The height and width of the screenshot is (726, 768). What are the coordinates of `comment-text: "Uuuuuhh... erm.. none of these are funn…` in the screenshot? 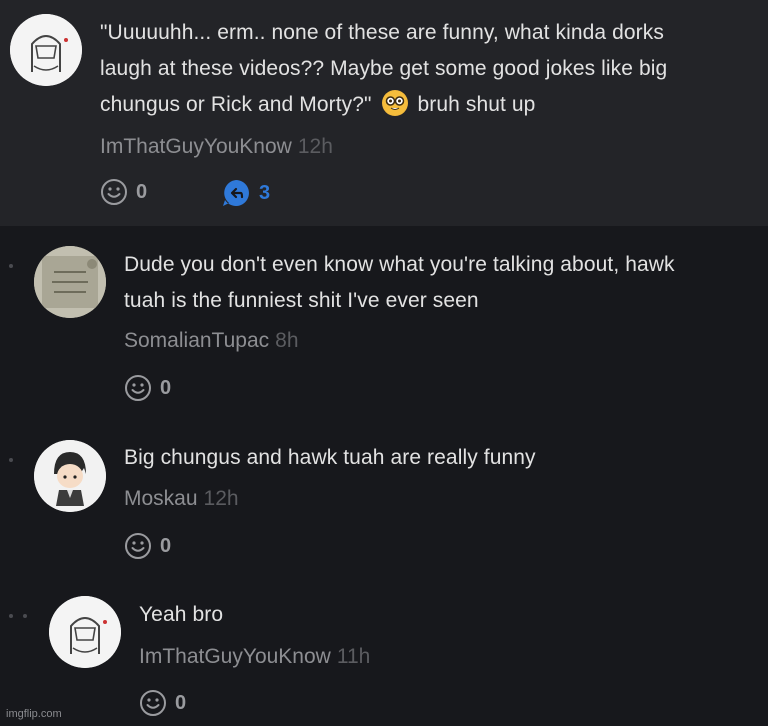 It's located at (430, 69).